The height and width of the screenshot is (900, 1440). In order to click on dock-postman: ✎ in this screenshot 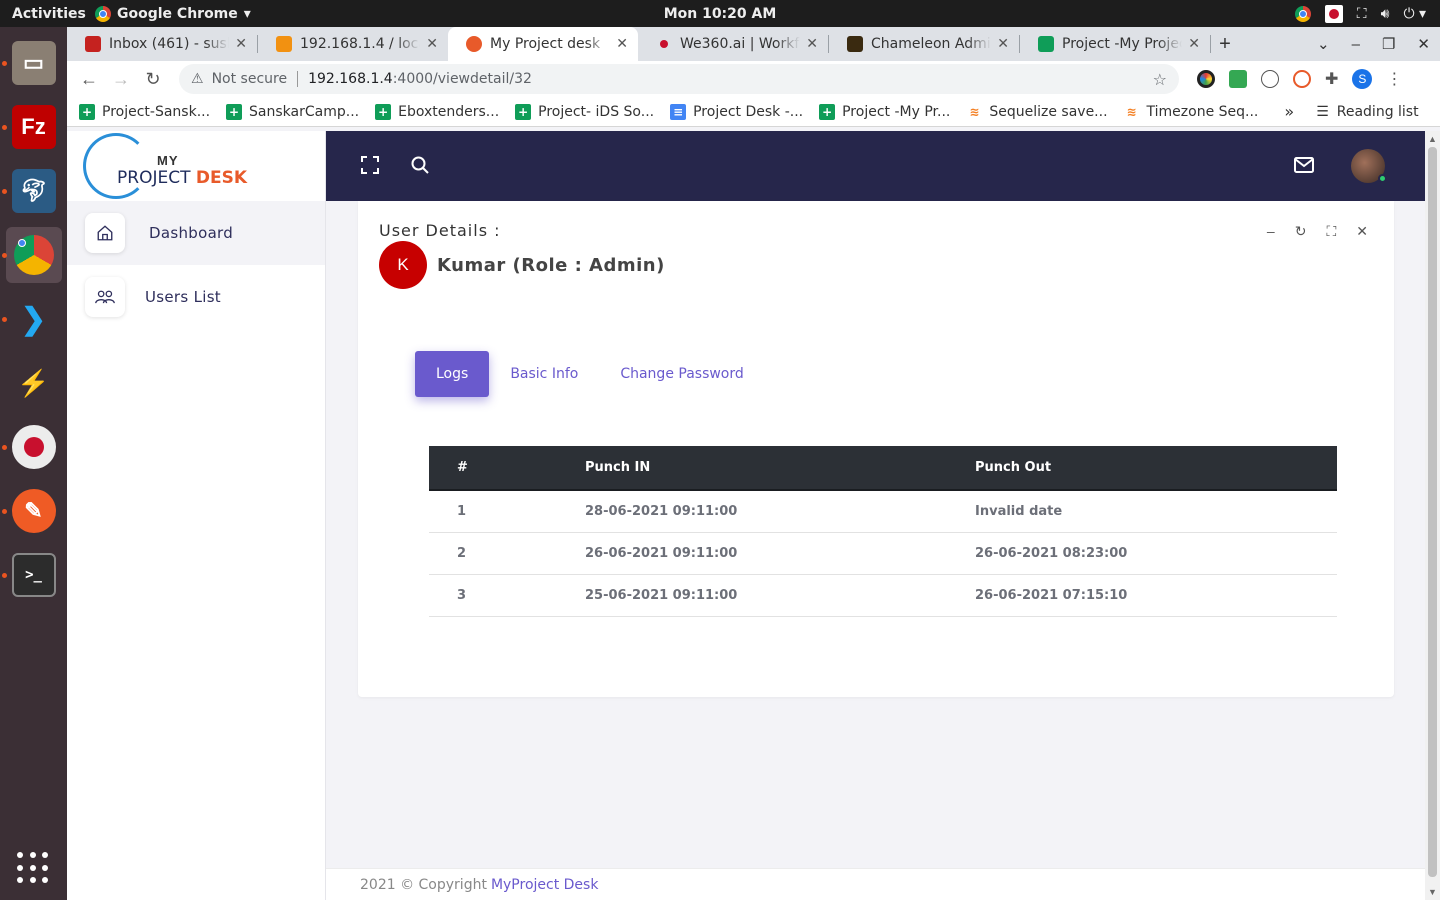, I will do `click(31, 511)`.